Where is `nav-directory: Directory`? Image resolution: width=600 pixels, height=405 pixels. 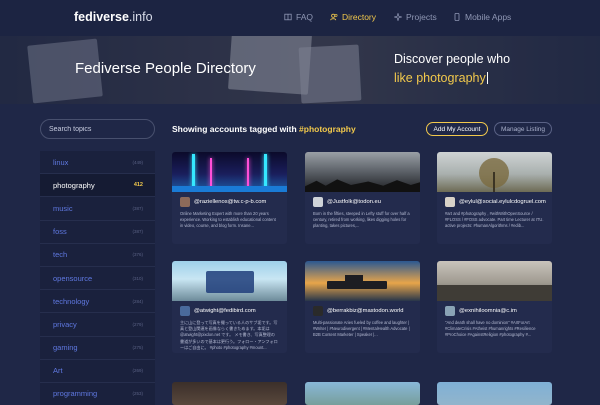 nav-directory: Directory is located at coordinates (353, 17).